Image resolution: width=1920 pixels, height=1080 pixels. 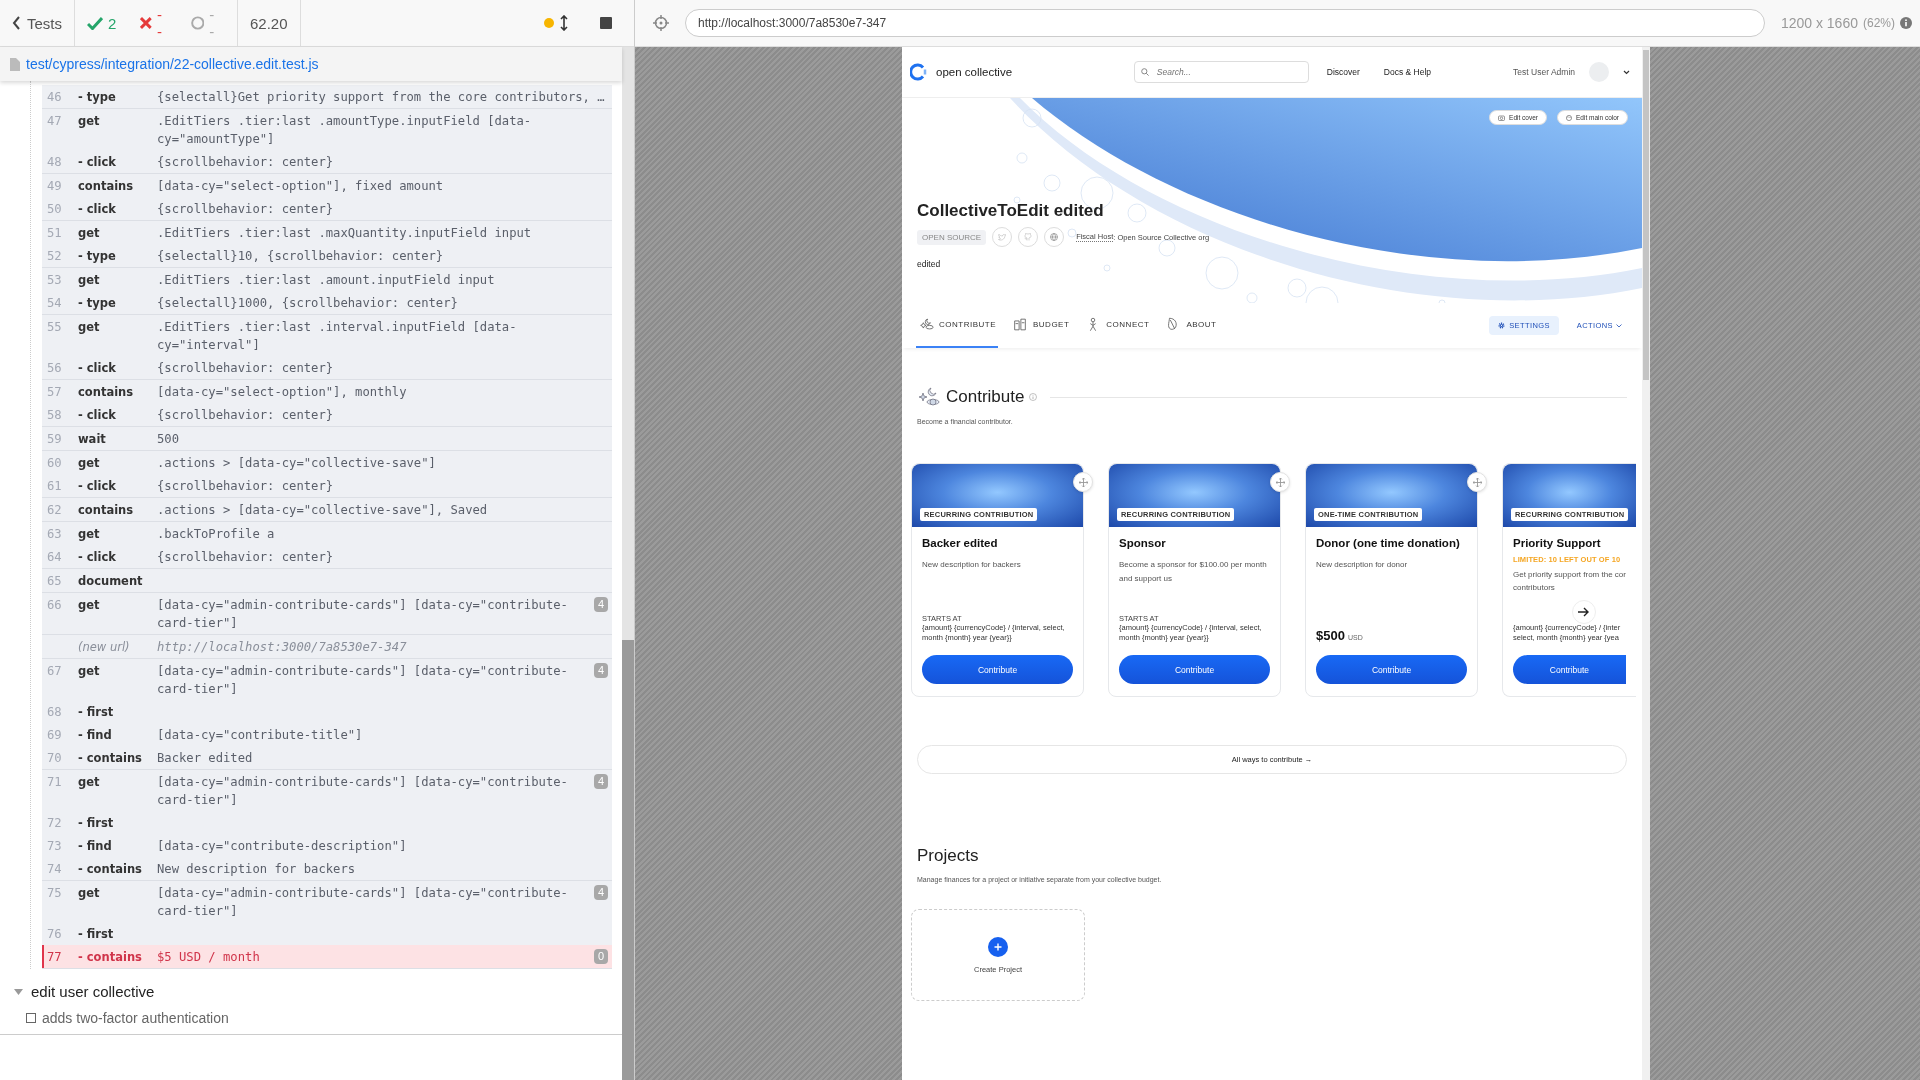 I want to click on command-row: 61 - click {scrollbehavior: center}, so click(x=327, y=485).